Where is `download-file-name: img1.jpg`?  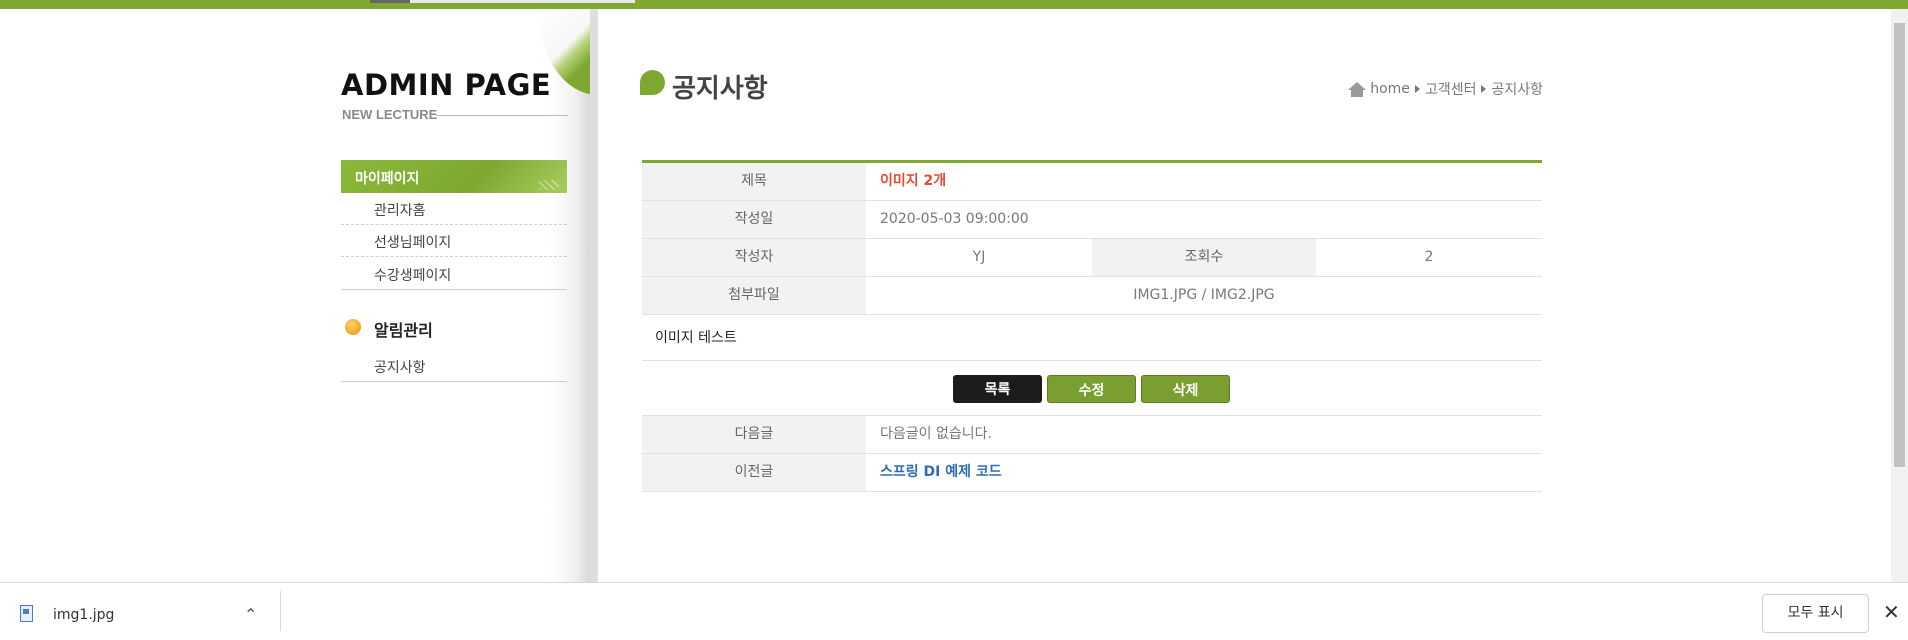 download-file-name: img1.jpg is located at coordinates (83, 615).